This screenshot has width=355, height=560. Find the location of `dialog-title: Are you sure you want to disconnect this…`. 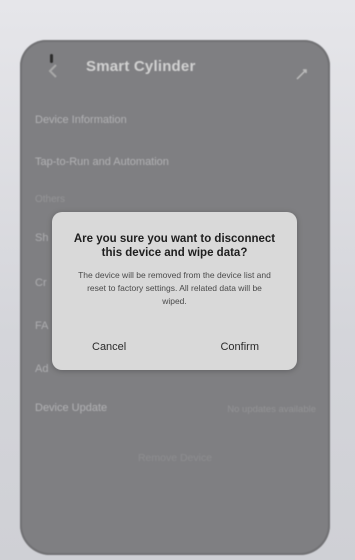

dialog-title: Are you sure you want to disconnect this… is located at coordinates (174, 246).